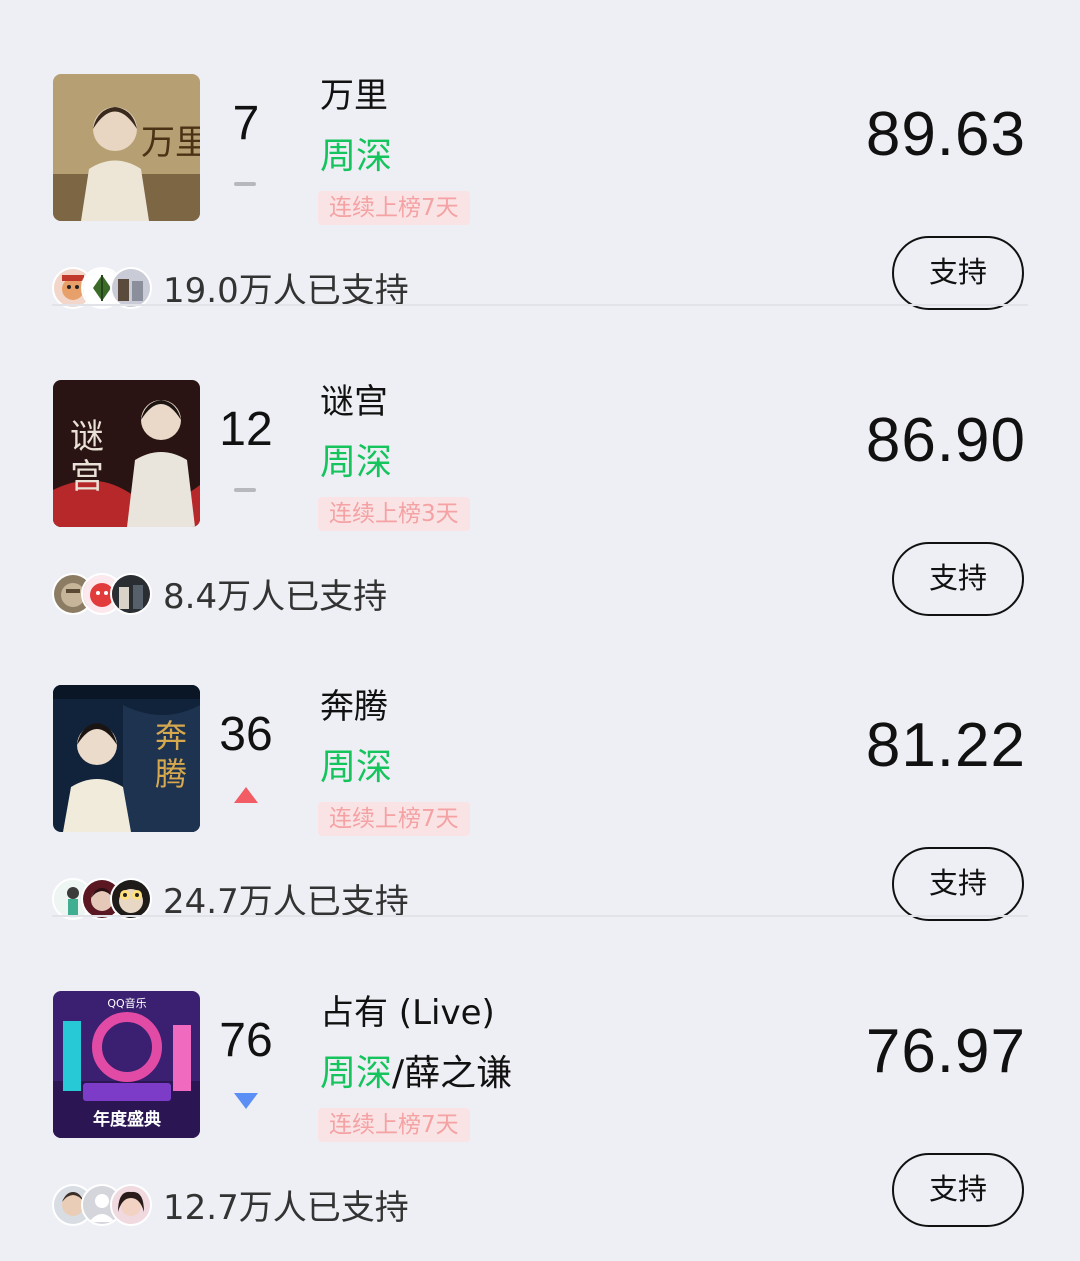 The height and width of the screenshot is (1261, 1080). I want to click on rank-number: 12, so click(246, 429).